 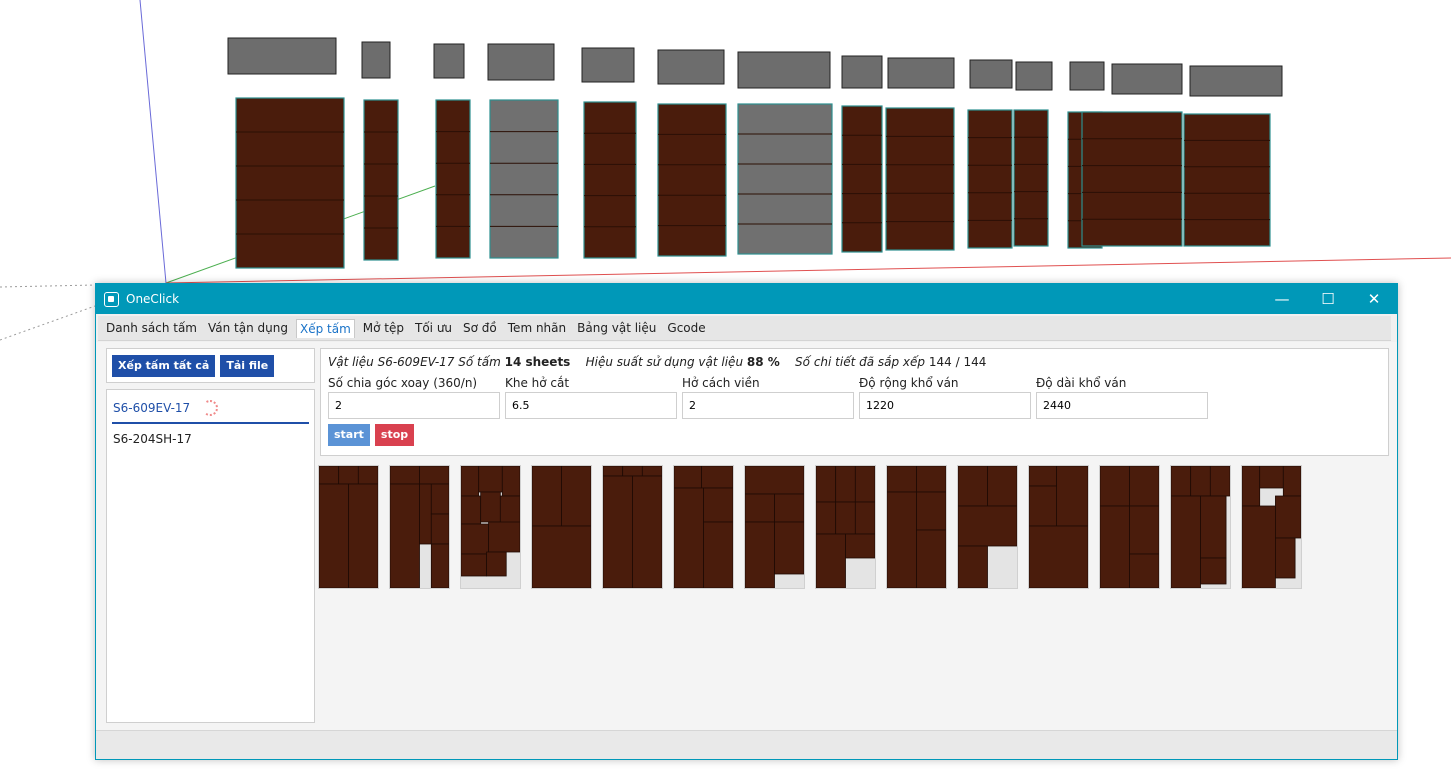 I want to click on field-rotation-divisions: Số chia góc xoay (360/n), so click(x=414, y=397).